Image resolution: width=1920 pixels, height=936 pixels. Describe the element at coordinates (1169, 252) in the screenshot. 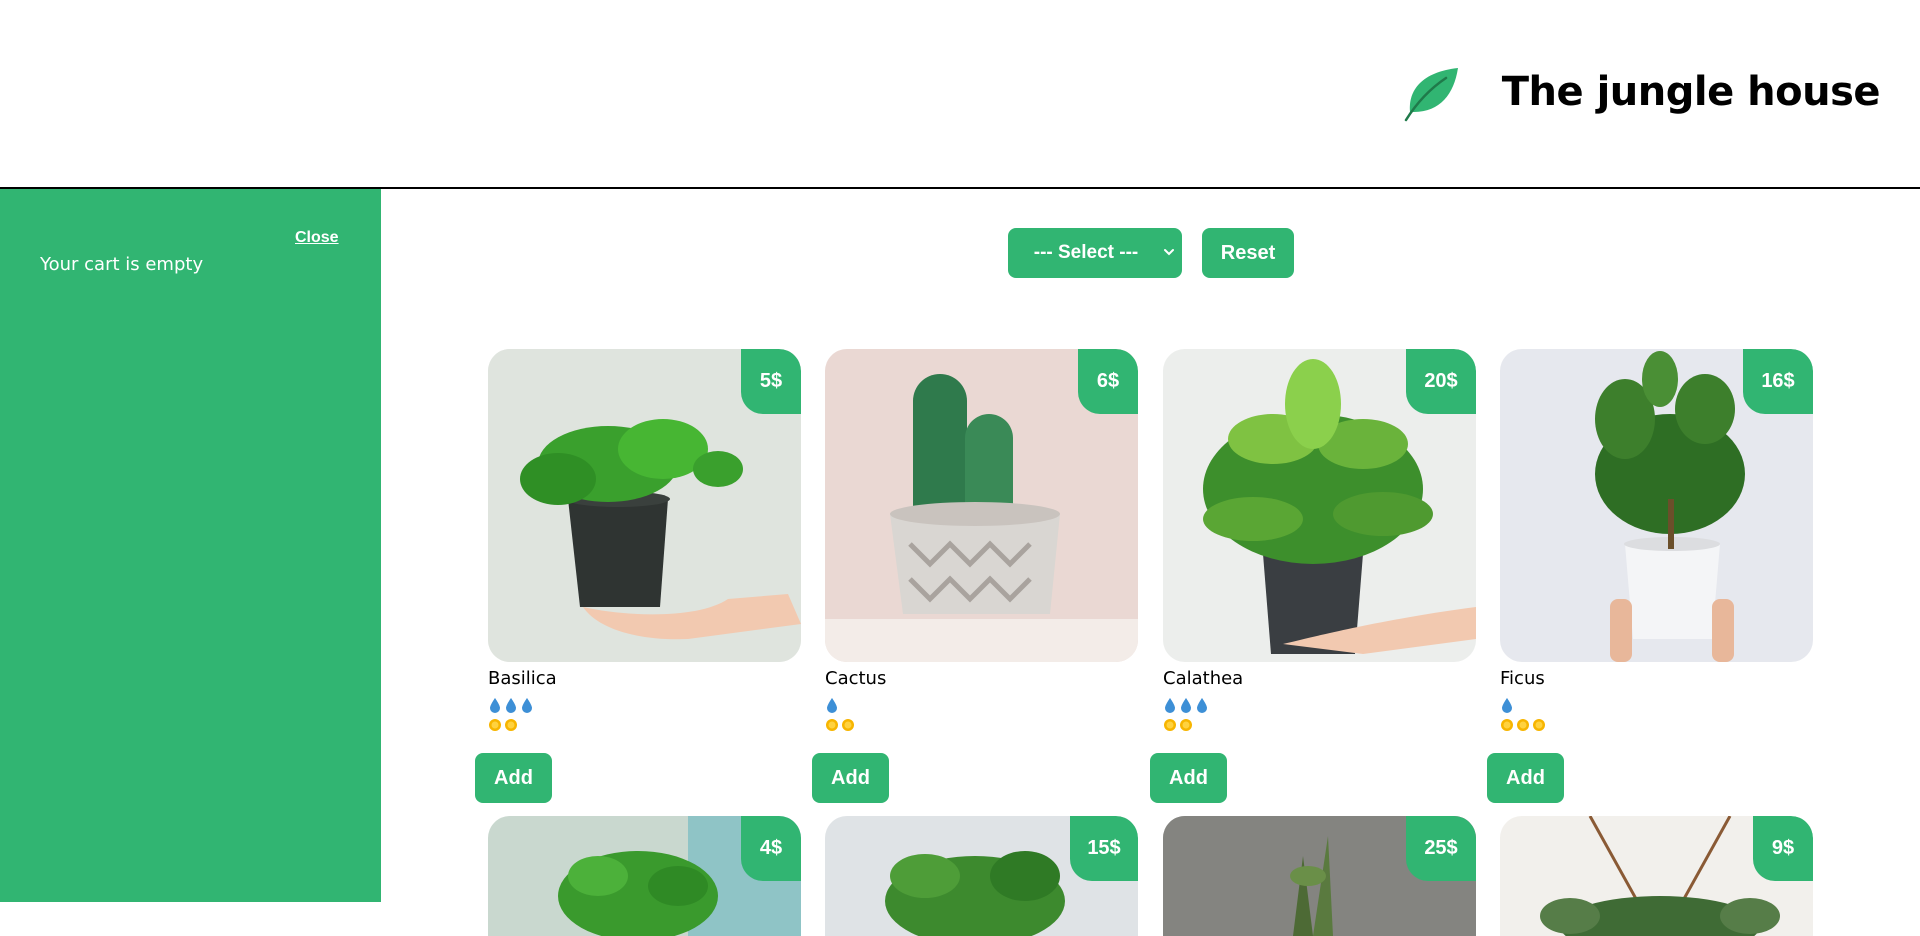

I see `chevron-down-icon` at that location.